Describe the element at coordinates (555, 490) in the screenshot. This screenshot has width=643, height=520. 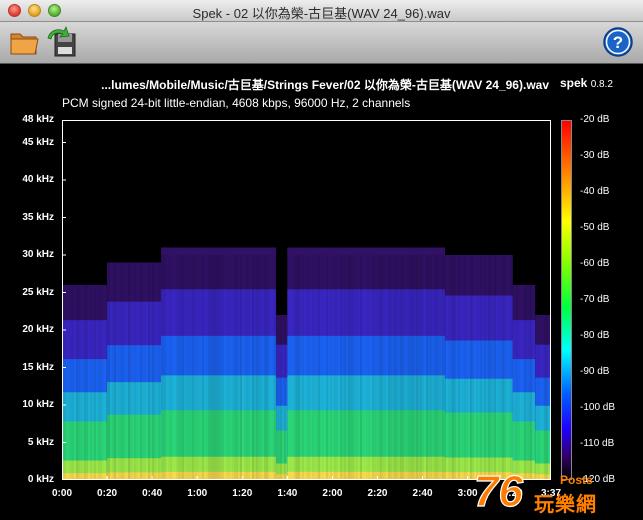
I see `watermark-logo: 76 Posts 玩樂網` at that location.